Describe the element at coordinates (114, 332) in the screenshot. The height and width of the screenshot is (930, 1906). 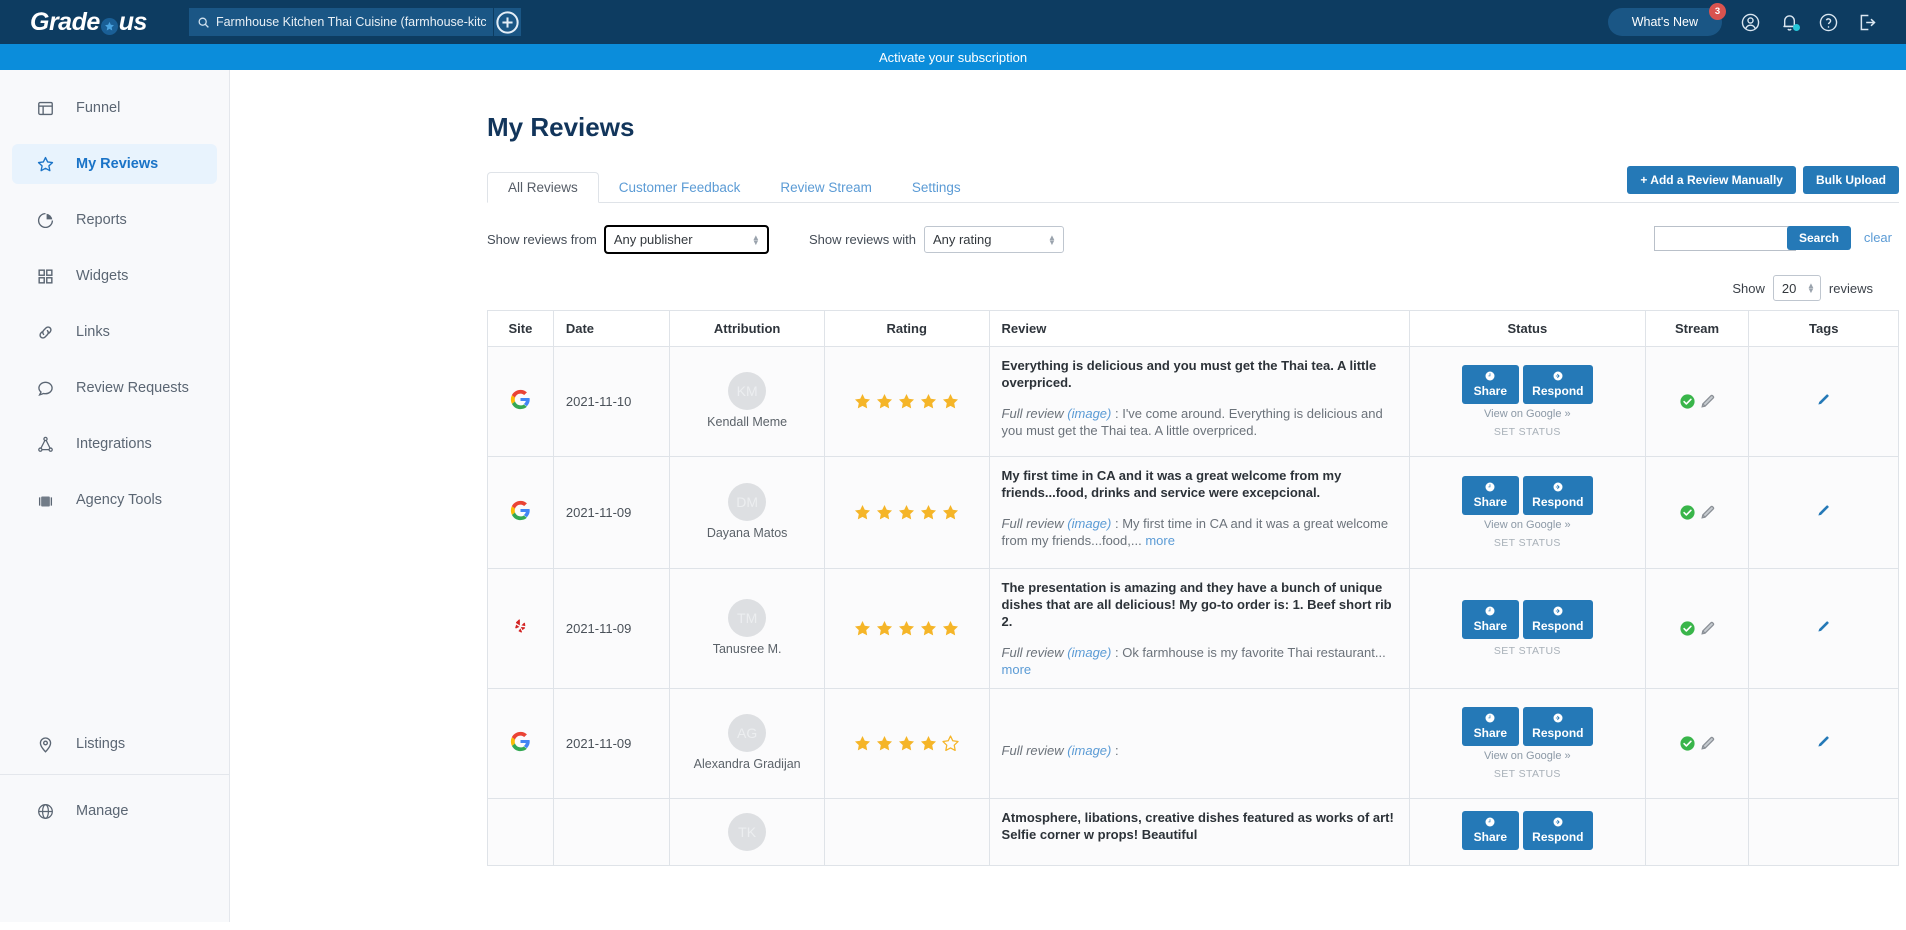
I see `sidebar-item-links: Links` at that location.